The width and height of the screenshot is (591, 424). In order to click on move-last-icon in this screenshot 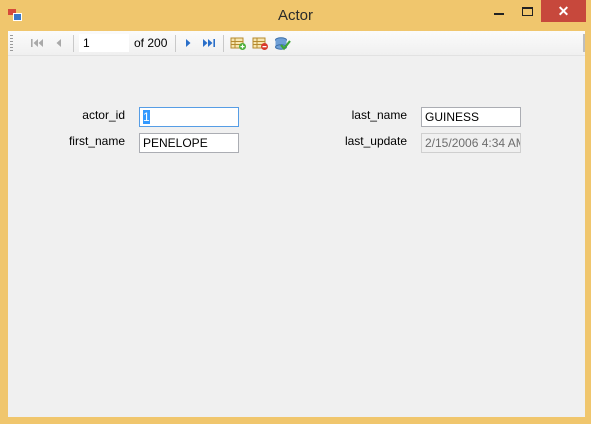, I will do `click(209, 43)`.